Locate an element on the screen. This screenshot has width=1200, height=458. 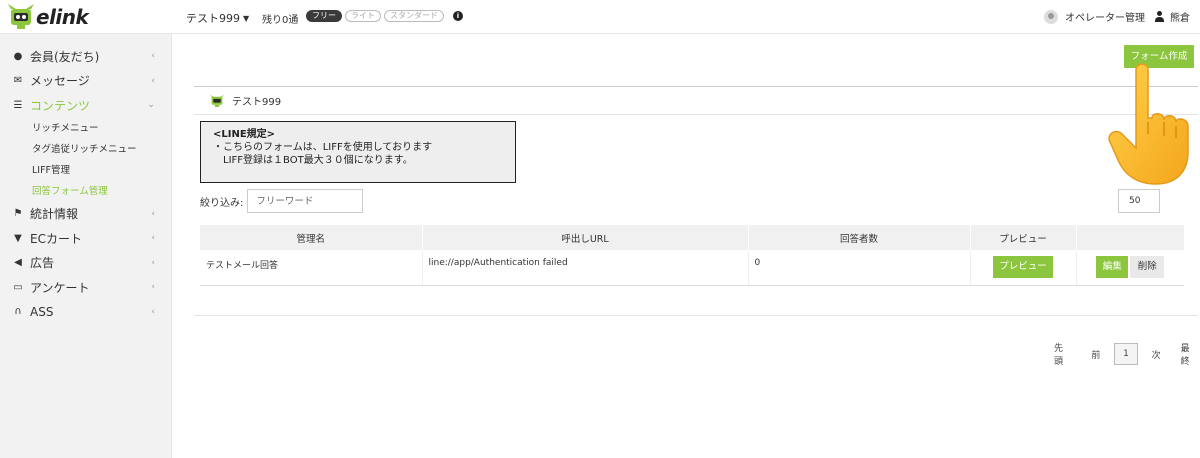
chevron-down-icon: ⌄ is located at coordinates (151, 105).